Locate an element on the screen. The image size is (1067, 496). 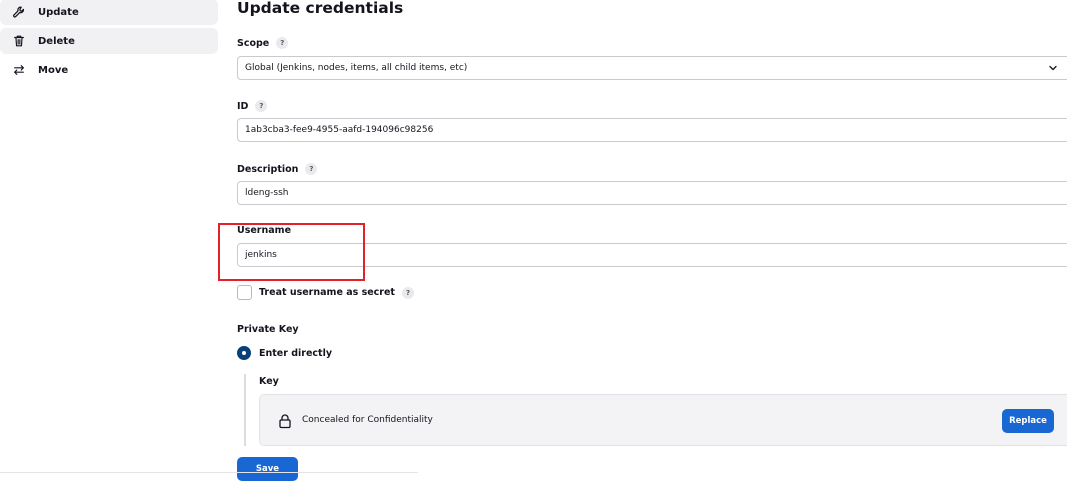
username-label-text: Username is located at coordinates (264, 230).